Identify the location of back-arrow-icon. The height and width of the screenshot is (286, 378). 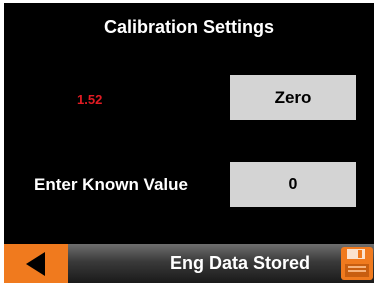
(35, 263).